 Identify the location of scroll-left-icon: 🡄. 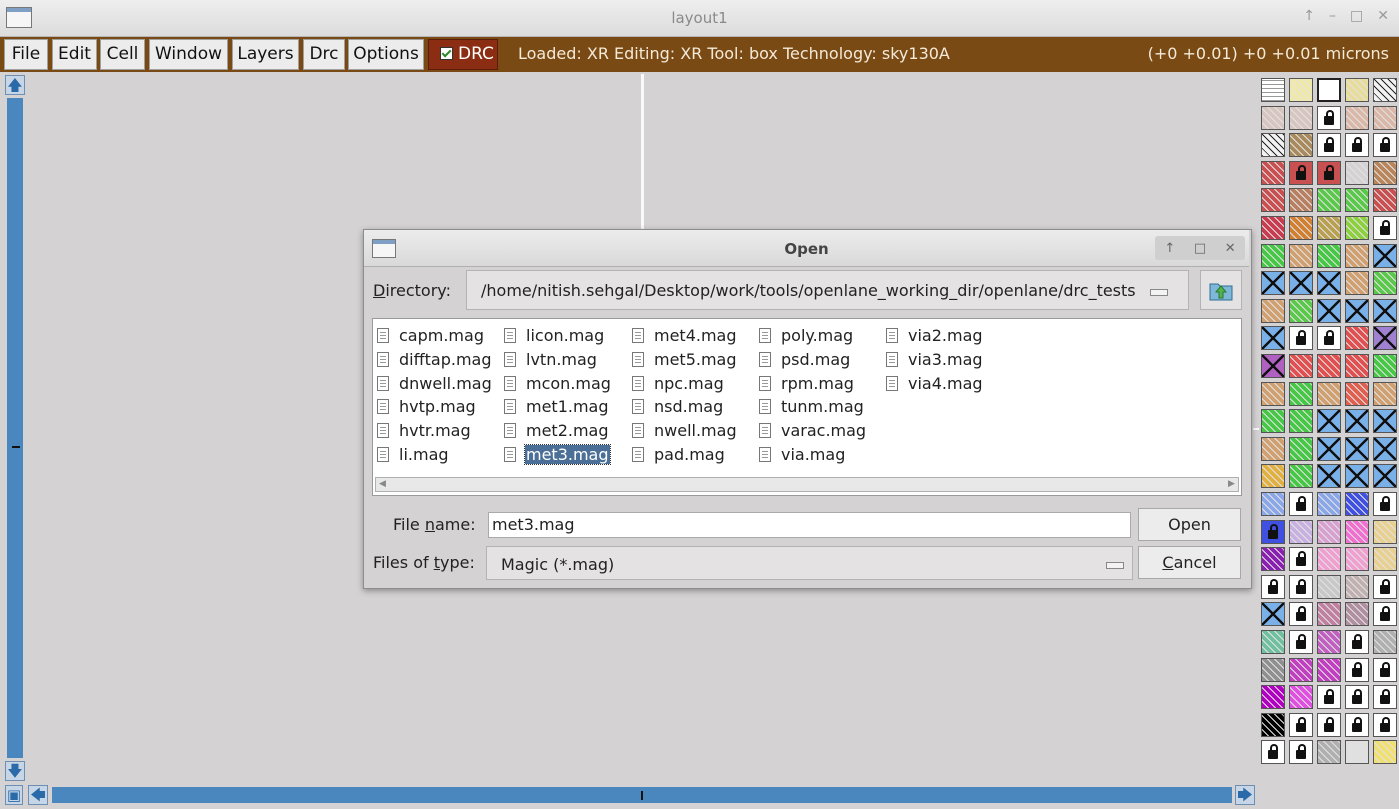
(38, 795).